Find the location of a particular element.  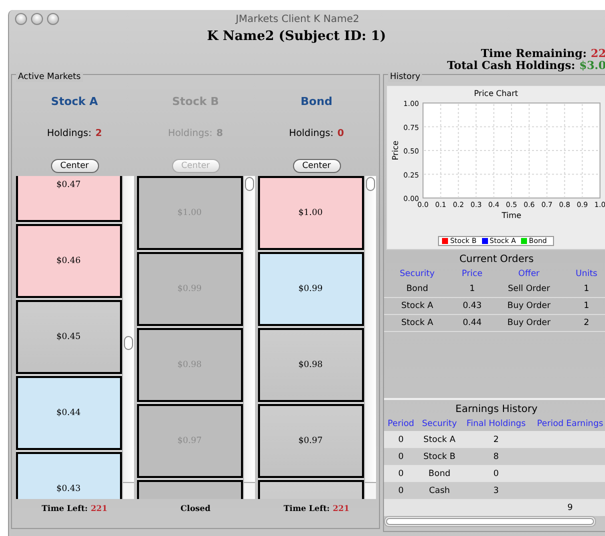

panel-title: History is located at coordinates (405, 77).